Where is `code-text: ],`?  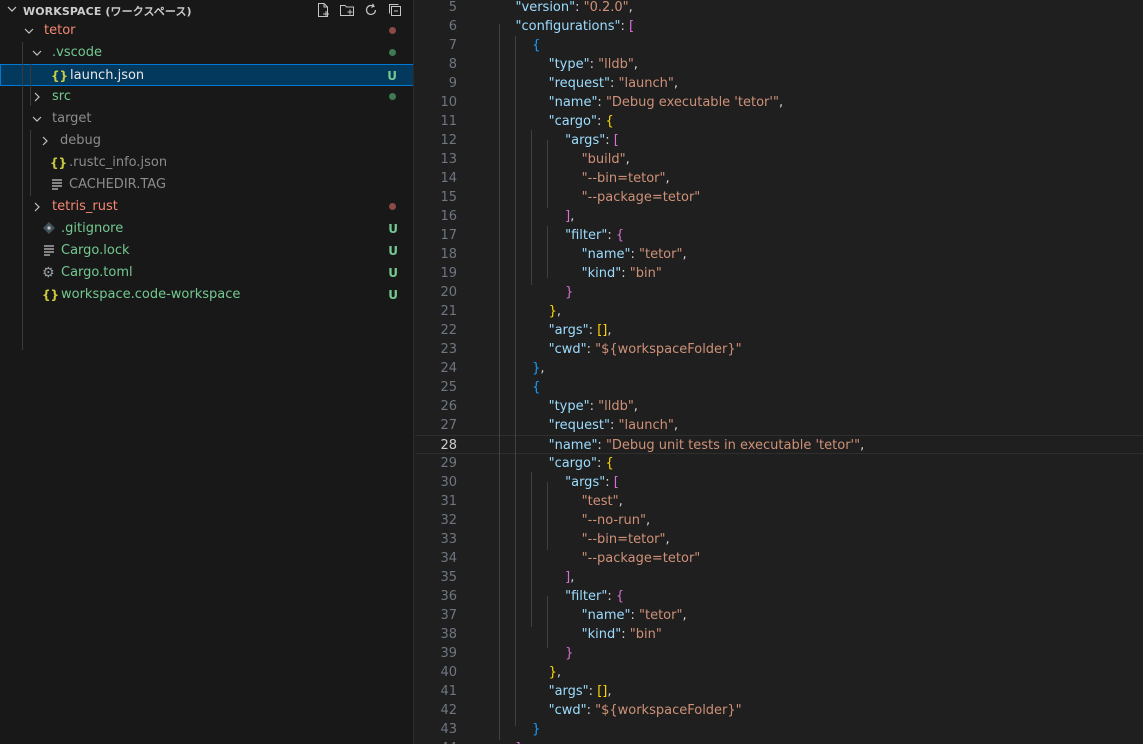 code-text: ], is located at coordinates (570, 216).